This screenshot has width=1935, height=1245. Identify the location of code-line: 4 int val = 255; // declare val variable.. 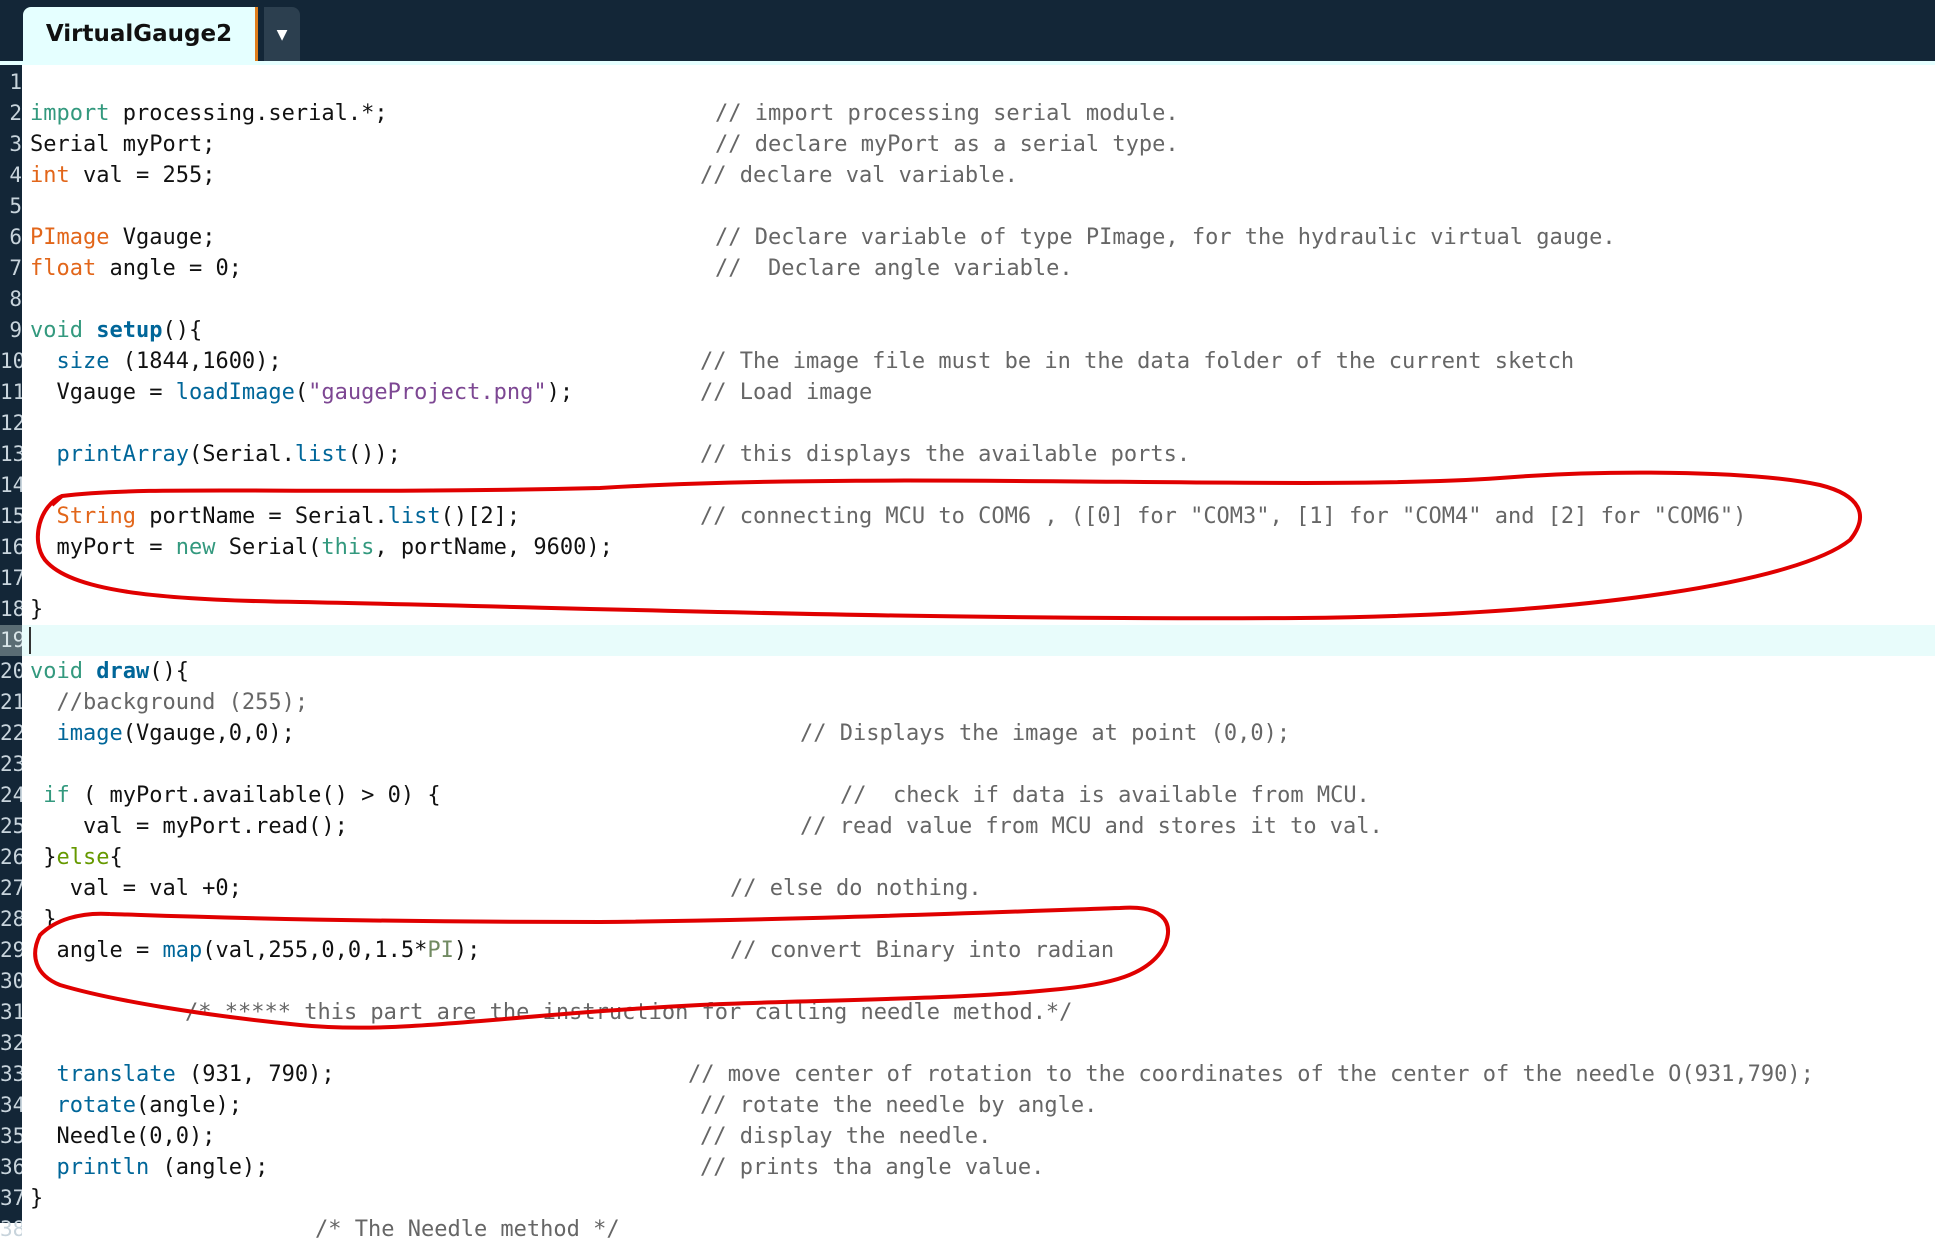
(967, 175).